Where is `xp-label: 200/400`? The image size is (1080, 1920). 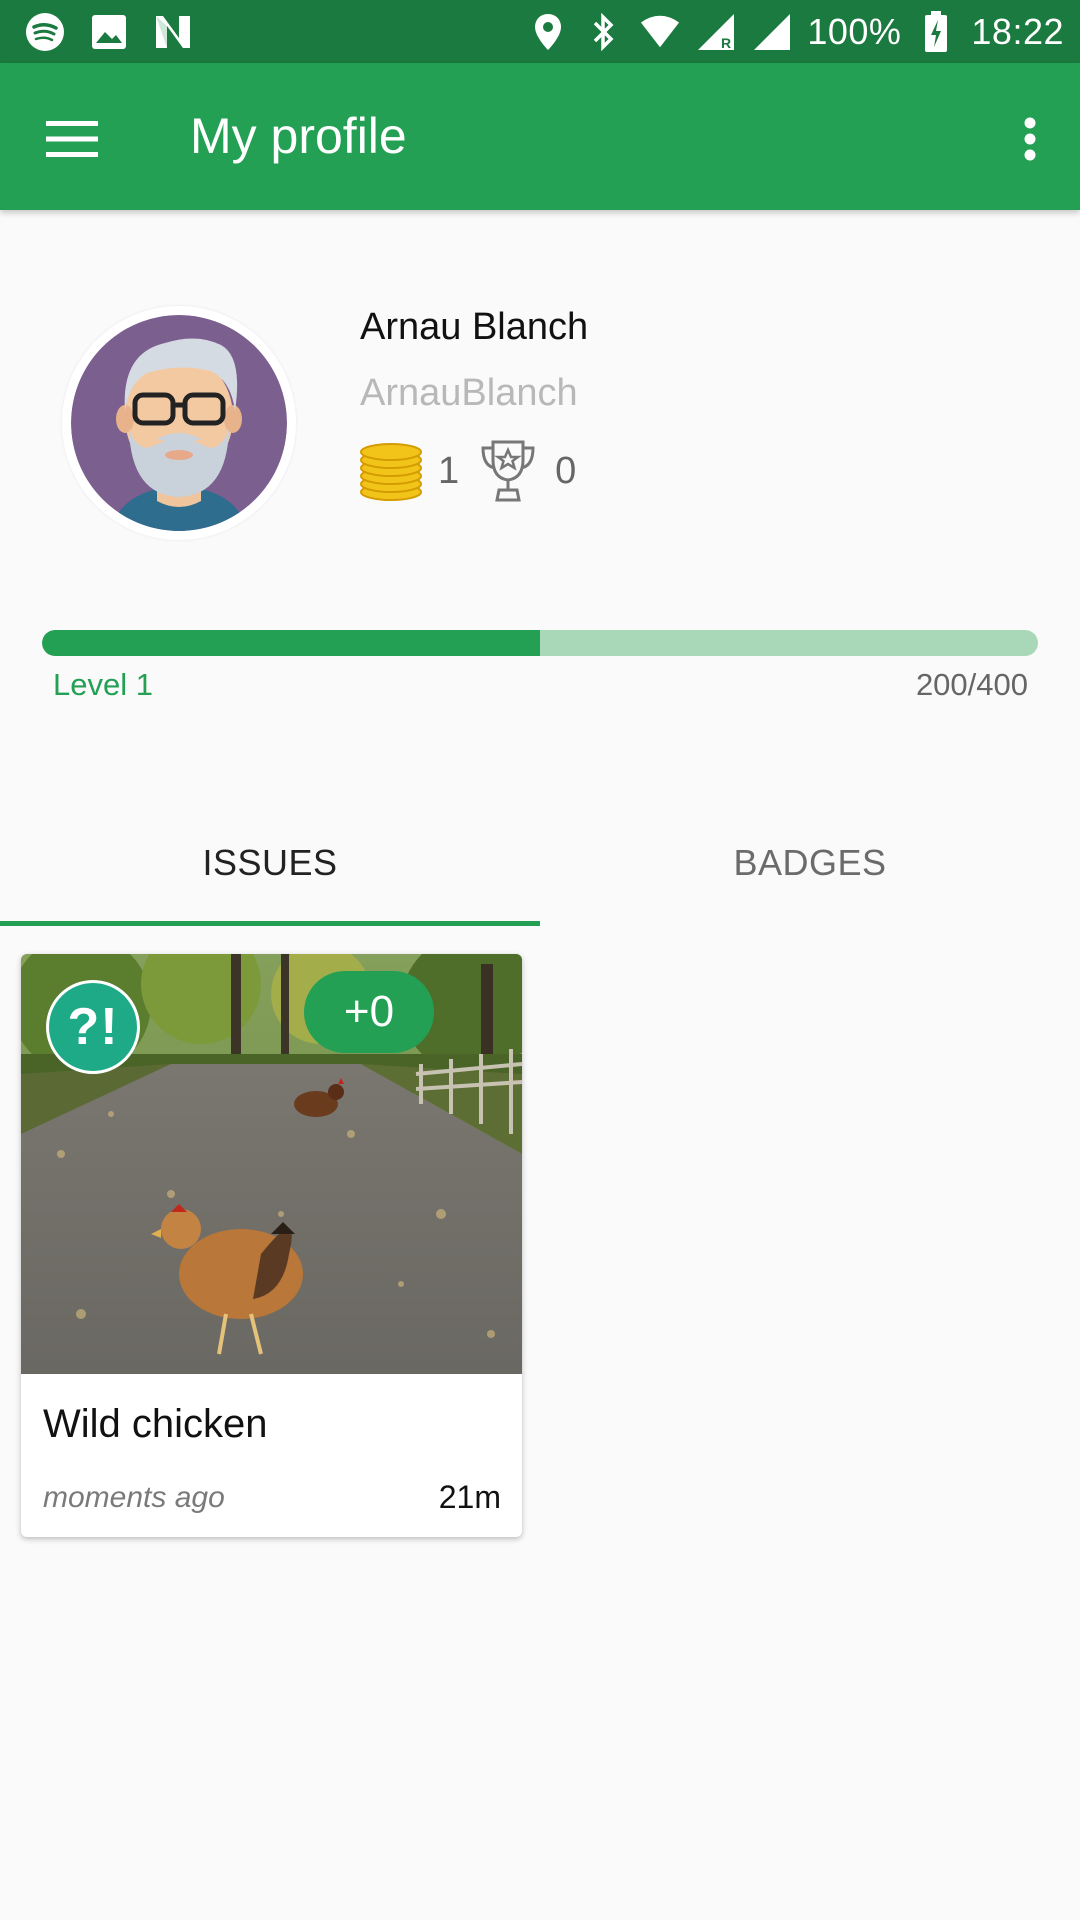
xp-label: 200/400 is located at coordinates (971, 684).